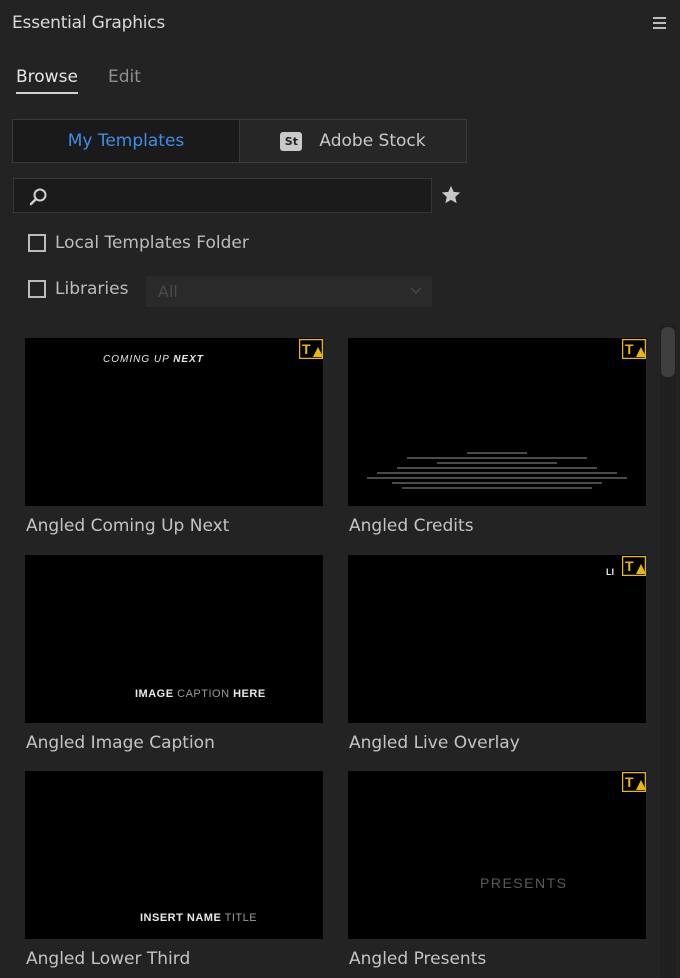  I want to click on libraries-label: Libraries, so click(92, 289).